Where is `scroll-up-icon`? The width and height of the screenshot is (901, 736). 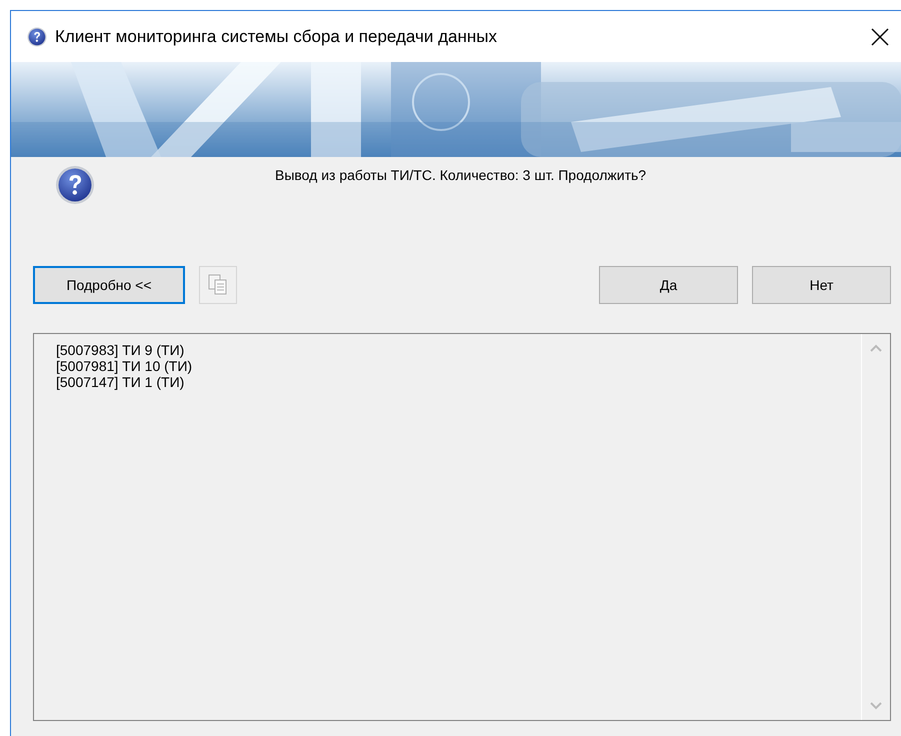
scroll-up-icon is located at coordinates (876, 348).